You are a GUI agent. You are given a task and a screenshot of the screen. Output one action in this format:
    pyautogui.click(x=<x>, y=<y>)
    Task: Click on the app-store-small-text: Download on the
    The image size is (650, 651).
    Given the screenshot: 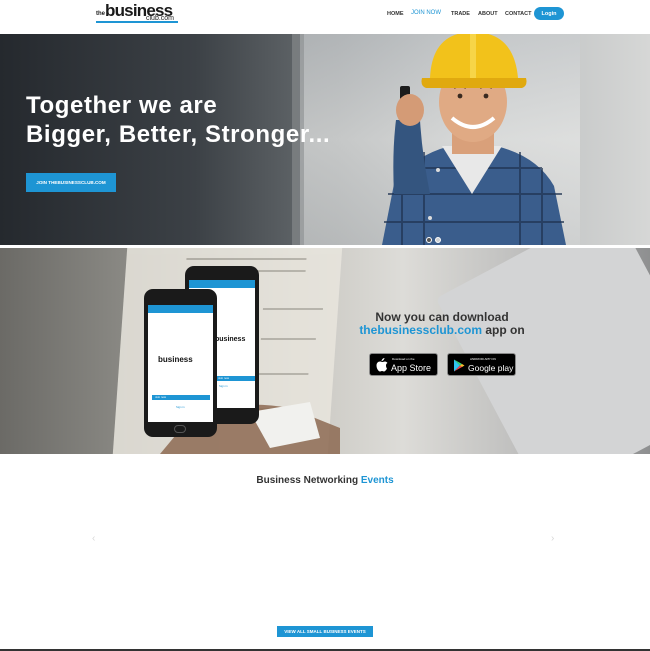 What is the action you would take?
    pyautogui.click(x=403, y=359)
    